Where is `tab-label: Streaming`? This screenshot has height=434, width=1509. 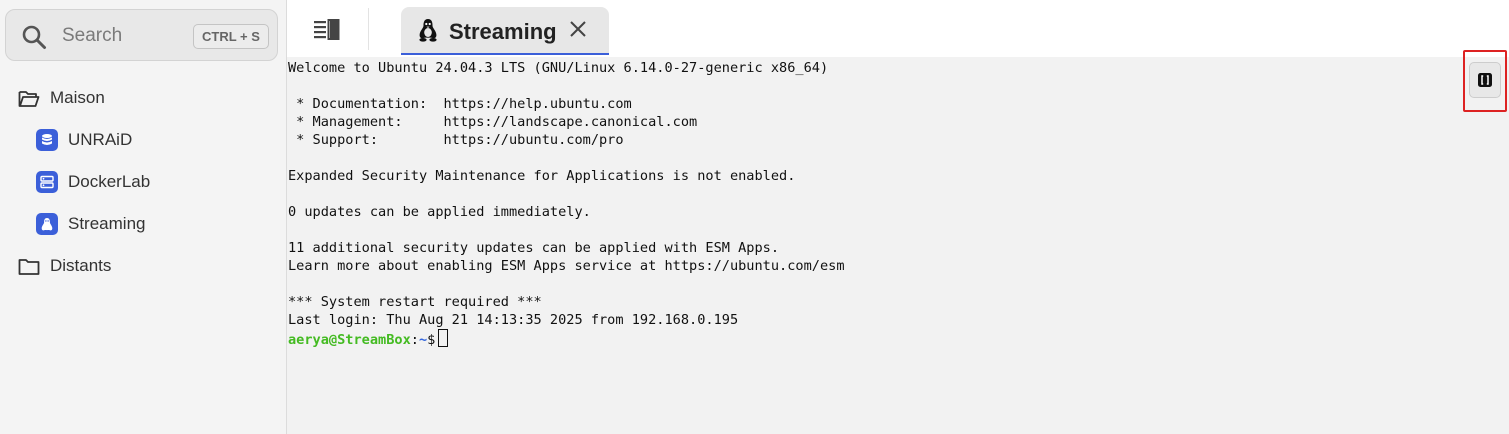
tab-label: Streaming is located at coordinates (503, 31).